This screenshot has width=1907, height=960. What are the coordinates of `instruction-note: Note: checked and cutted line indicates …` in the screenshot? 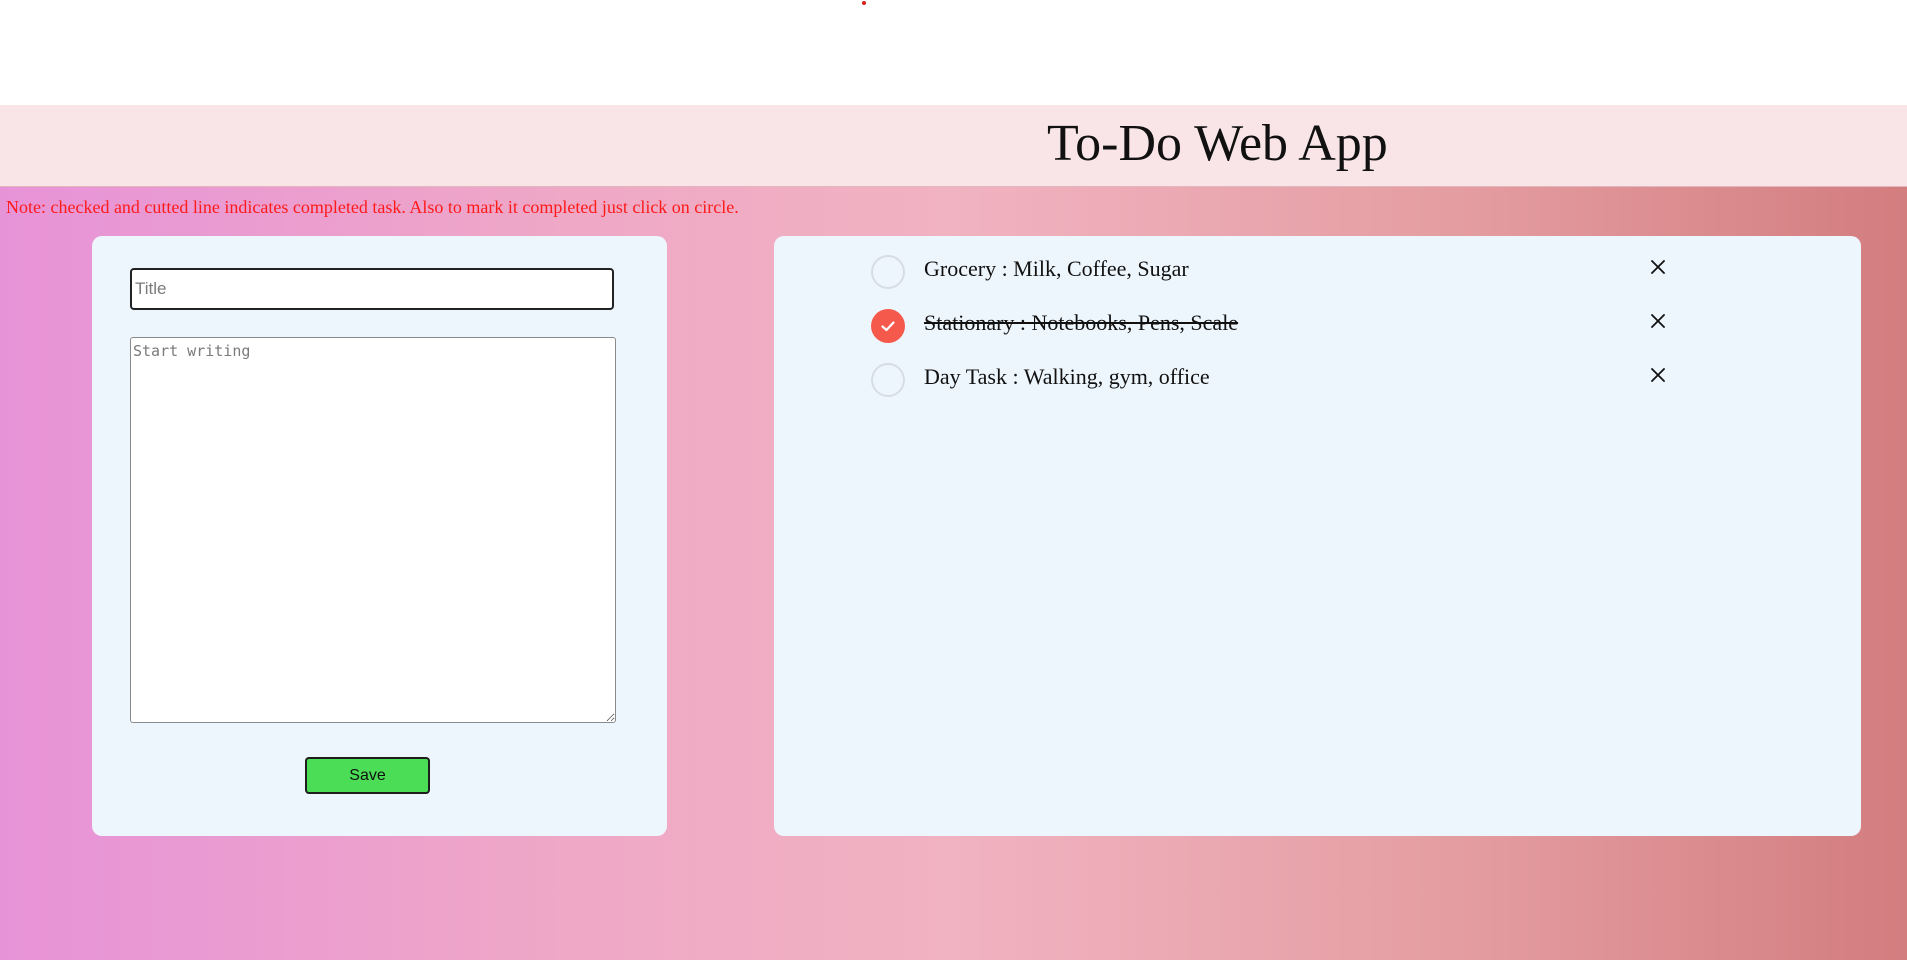 It's located at (372, 207).